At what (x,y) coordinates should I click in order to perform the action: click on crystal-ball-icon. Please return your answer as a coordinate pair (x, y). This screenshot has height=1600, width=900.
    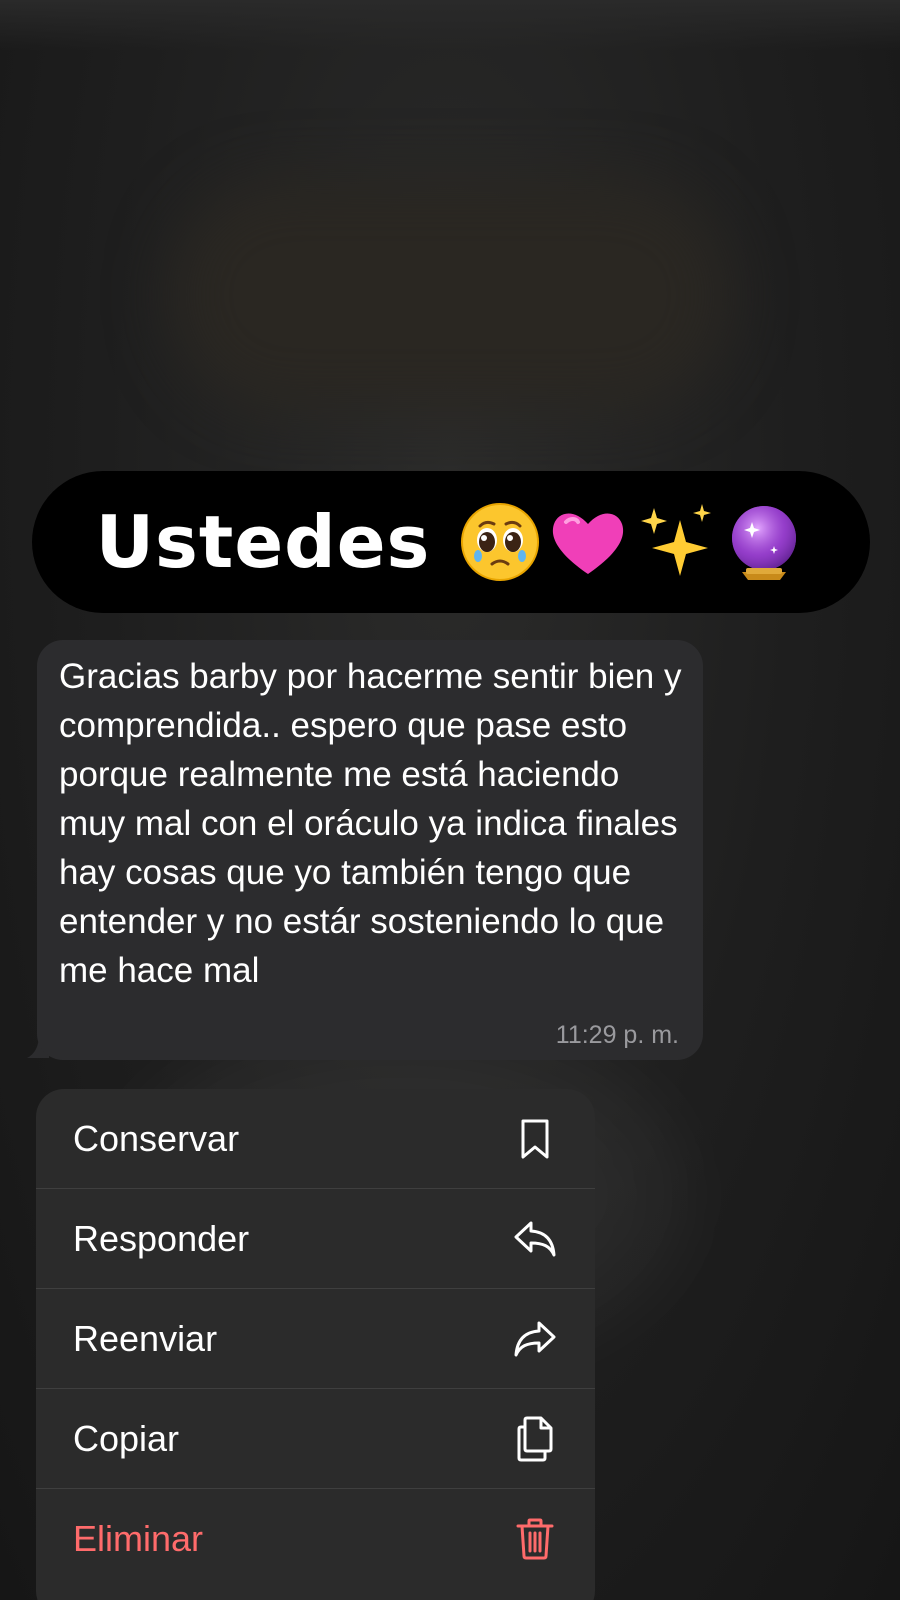
    Looking at the image, I should click on (764, 543).